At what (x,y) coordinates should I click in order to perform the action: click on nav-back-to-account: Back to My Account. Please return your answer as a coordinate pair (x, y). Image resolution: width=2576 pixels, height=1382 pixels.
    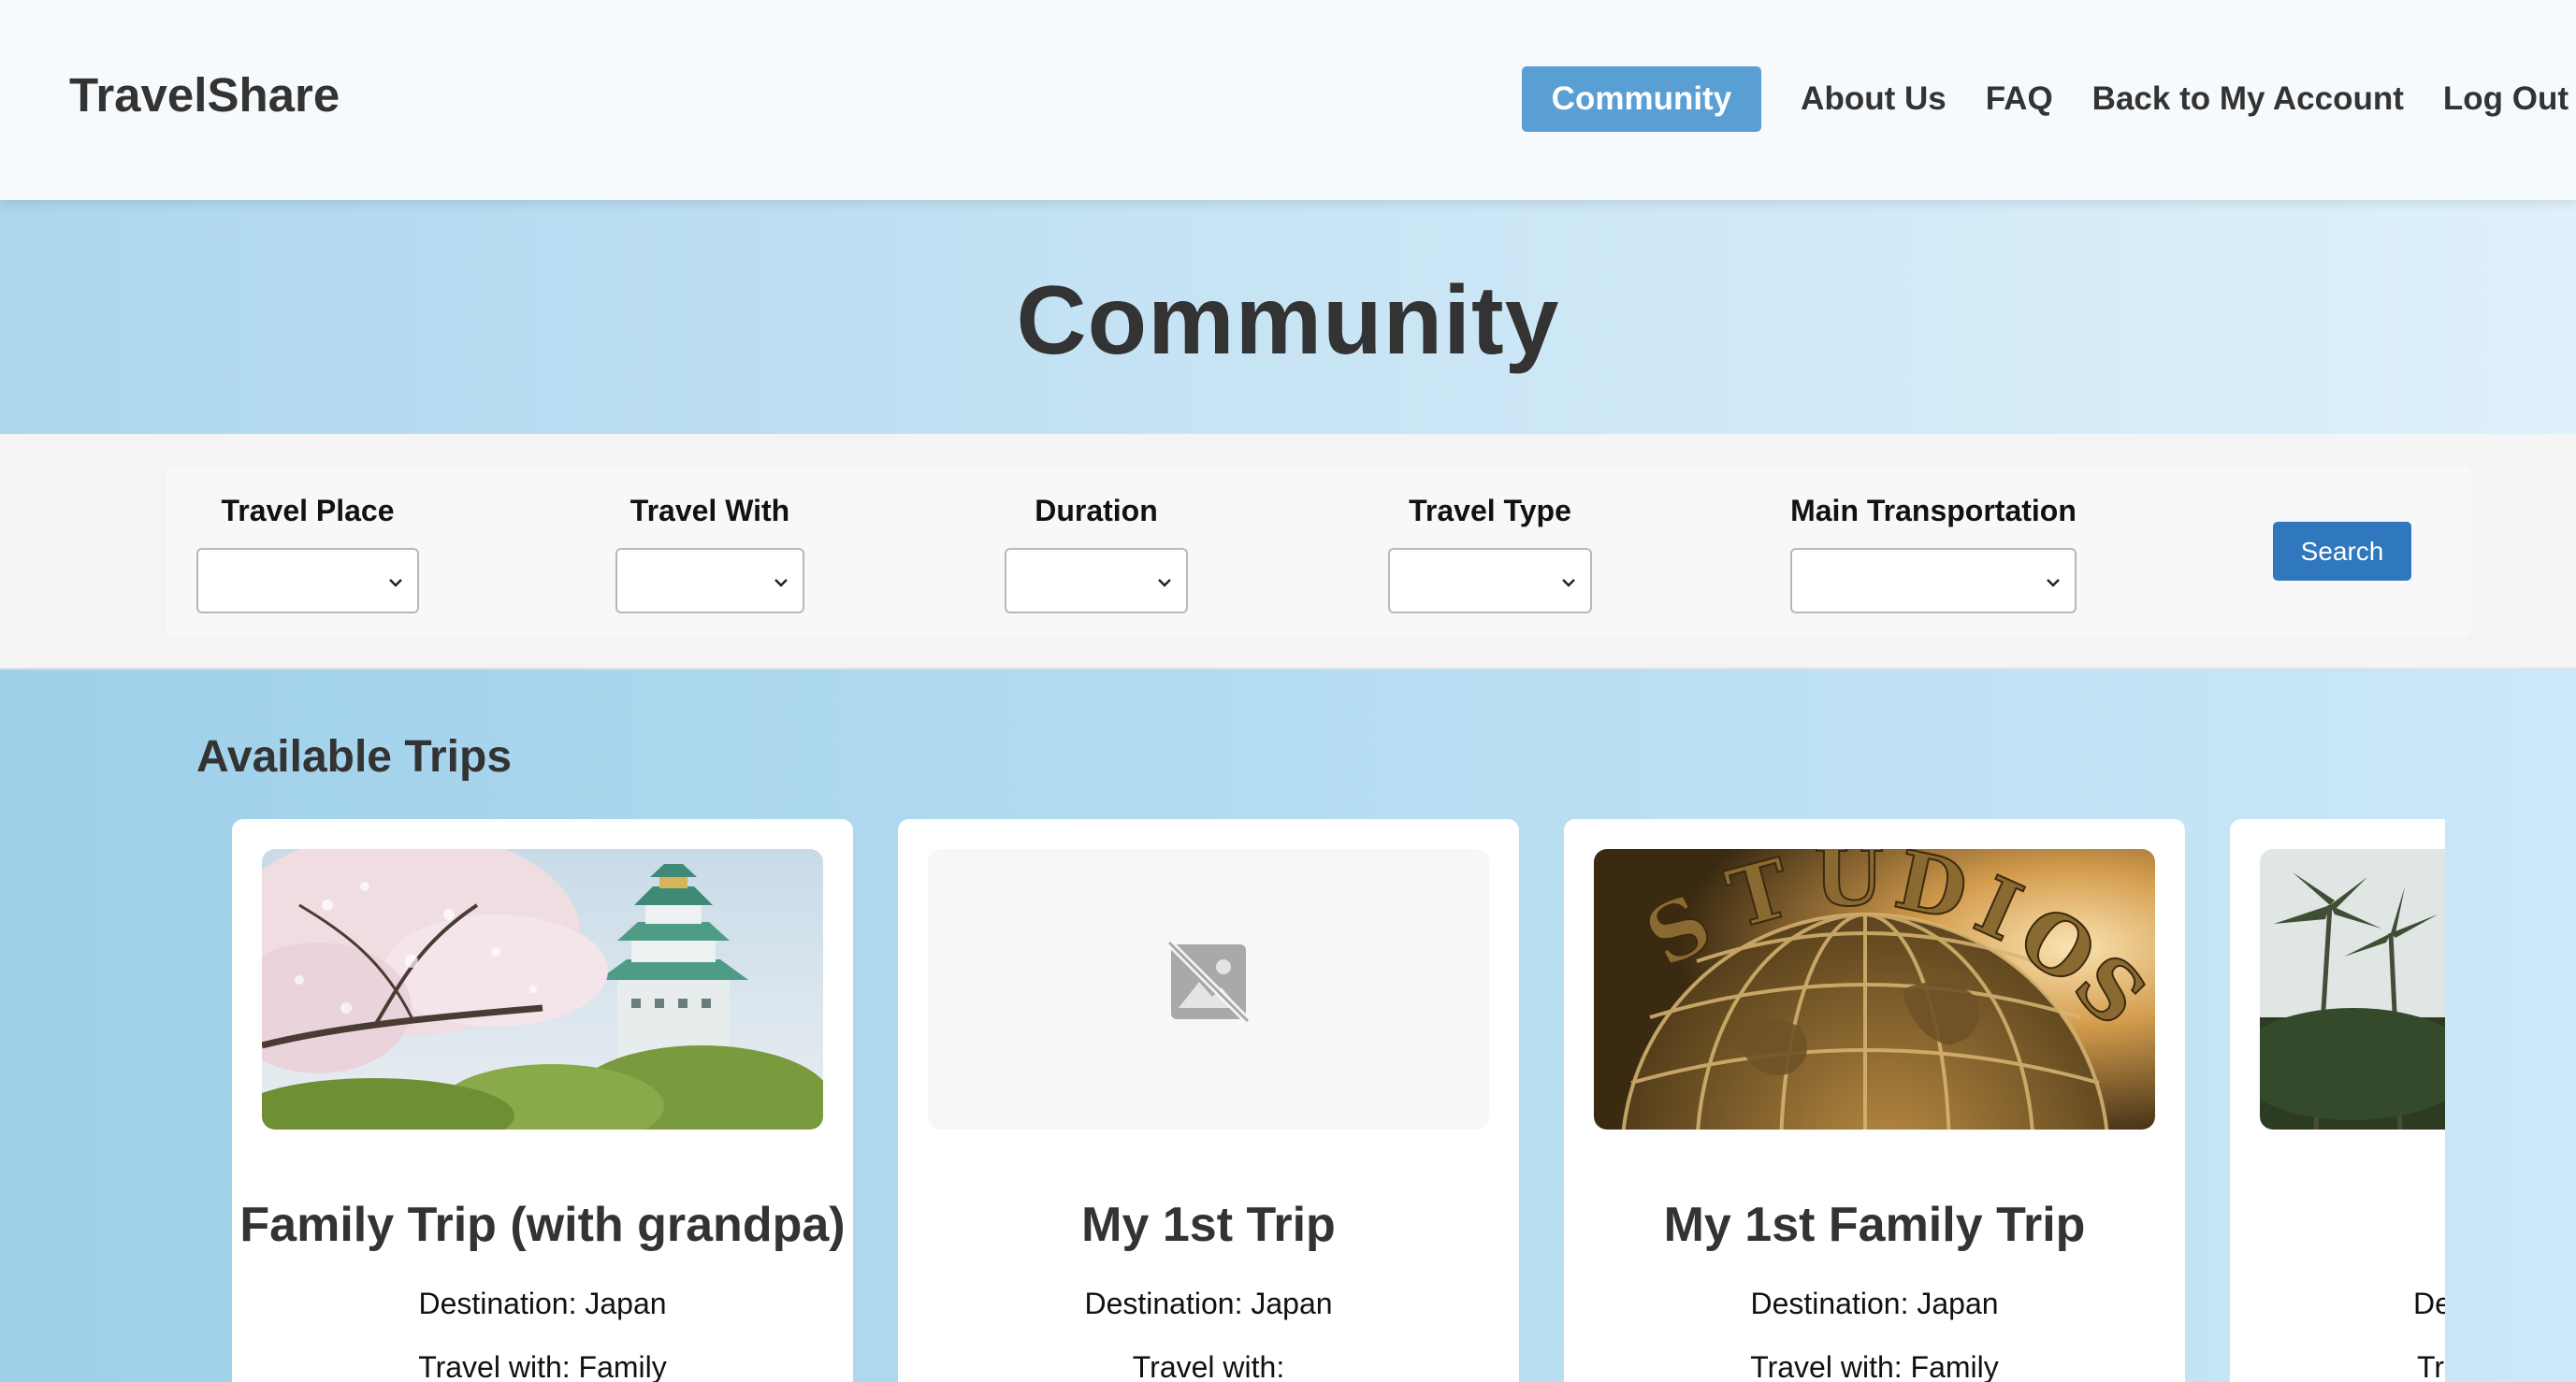
    Looking at the image, I should click on (2248, 99).